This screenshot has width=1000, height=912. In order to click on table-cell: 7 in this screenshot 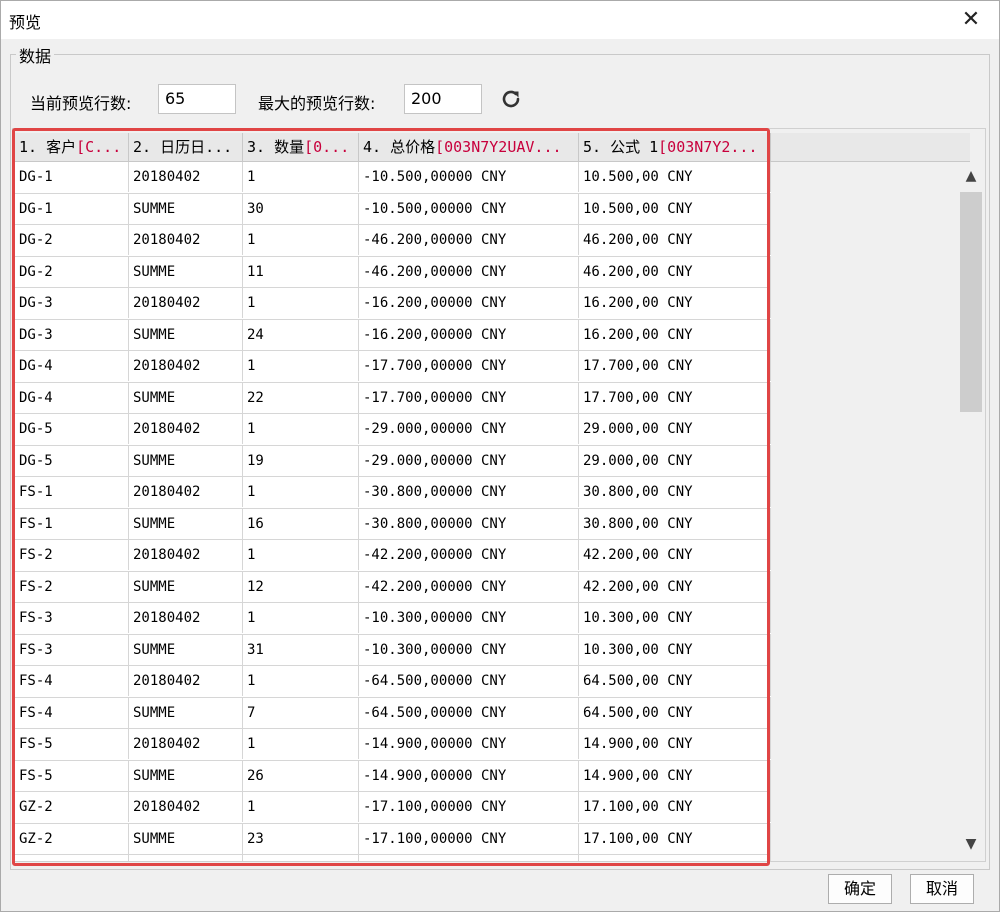, I will do `click(301, 712)`.